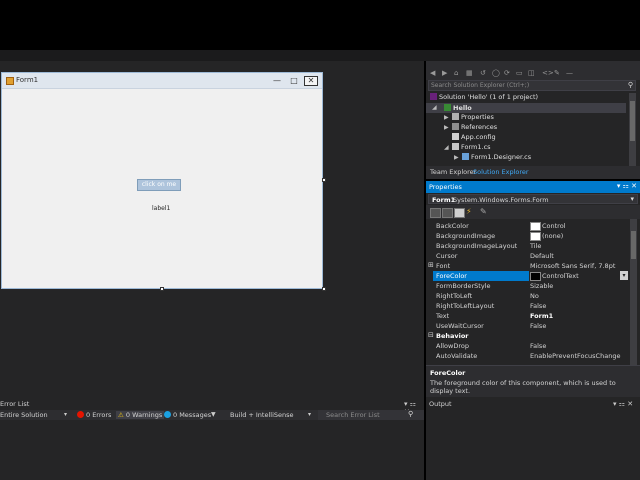 This screenshot has height=480, width=640. Describe the element at coordinates (121, 415) in the screenshot. I see `warning-icon: ⚠` at that location.